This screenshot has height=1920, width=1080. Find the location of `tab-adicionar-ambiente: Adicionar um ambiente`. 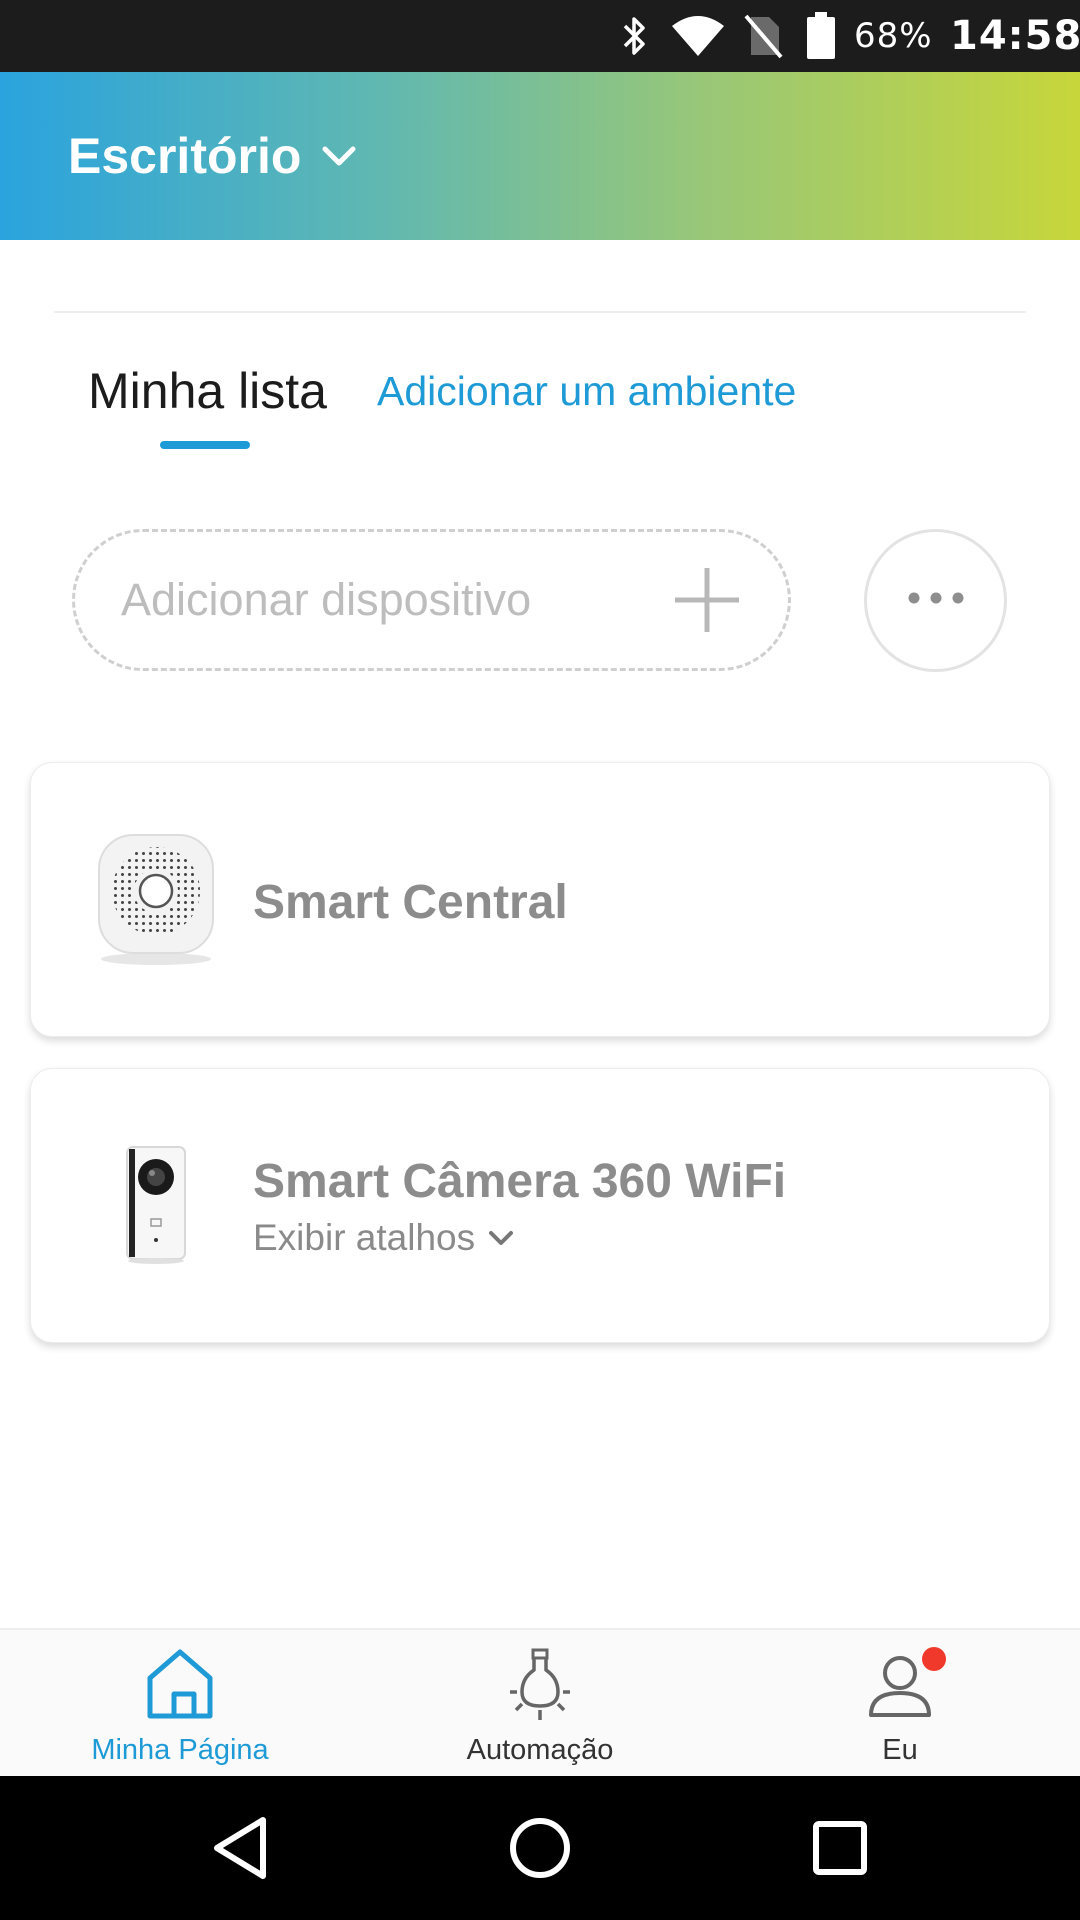

tab-adicionar-ambiente: Adicionar um ambiente is located at coordinates (586, 391).